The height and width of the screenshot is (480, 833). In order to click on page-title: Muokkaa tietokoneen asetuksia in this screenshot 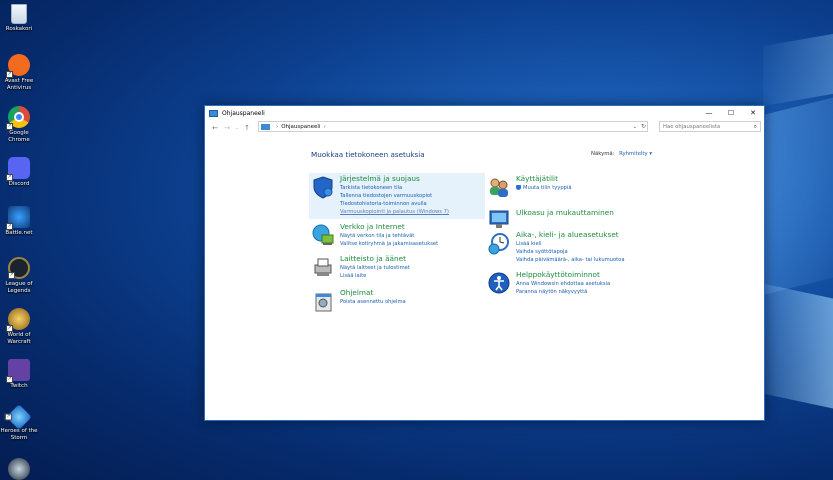, I will do `click(368, 154)`.